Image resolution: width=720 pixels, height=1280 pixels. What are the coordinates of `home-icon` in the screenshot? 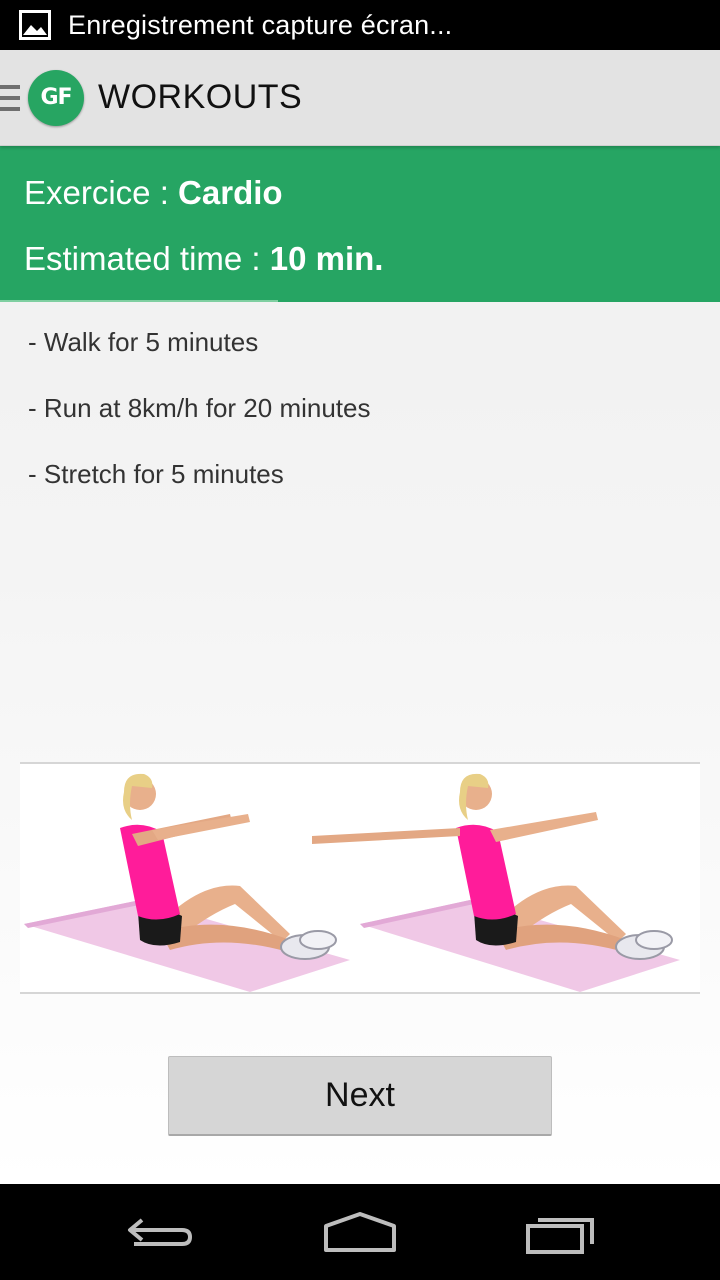 It's located at (360, 1232).